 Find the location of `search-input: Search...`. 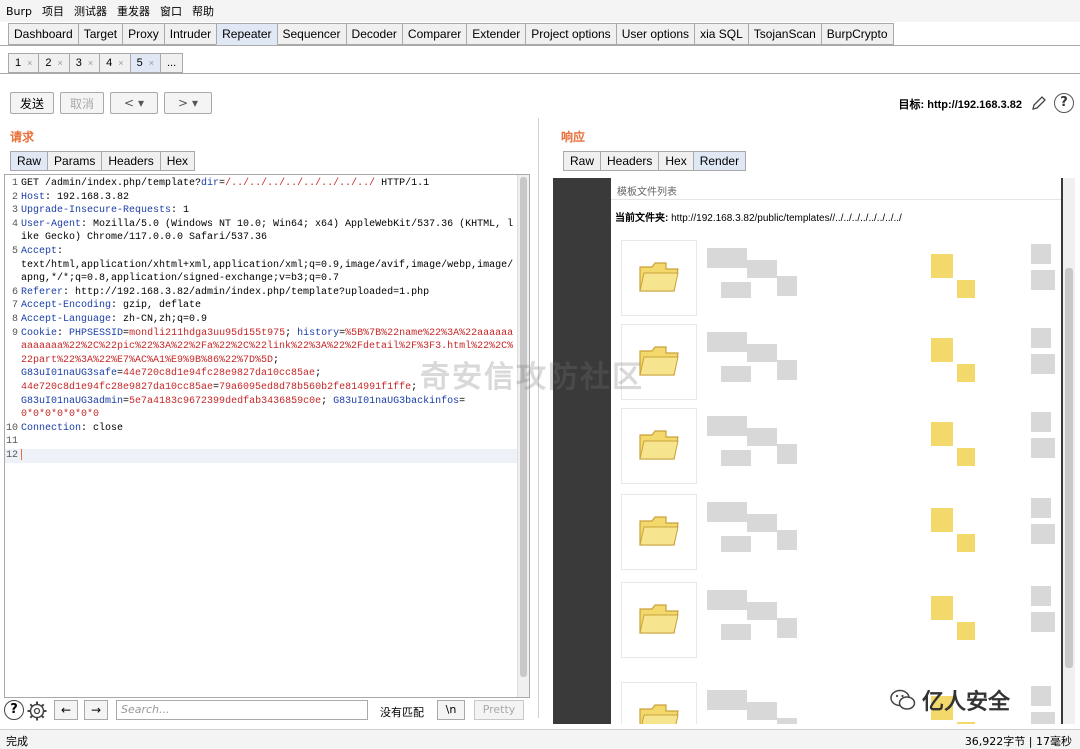

search-input: Search... is located at coordinates (242, 710).